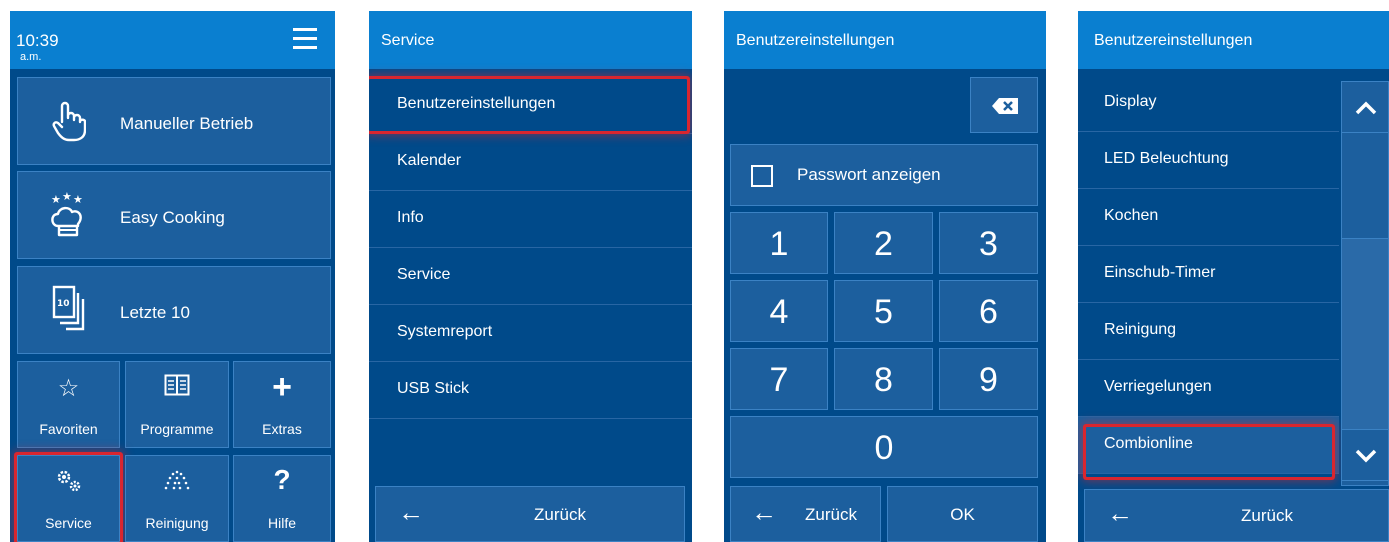 The image size is (1389, 542). I want to click on user-settings-header: Benutzereinstellungen, so click(1233, 40).